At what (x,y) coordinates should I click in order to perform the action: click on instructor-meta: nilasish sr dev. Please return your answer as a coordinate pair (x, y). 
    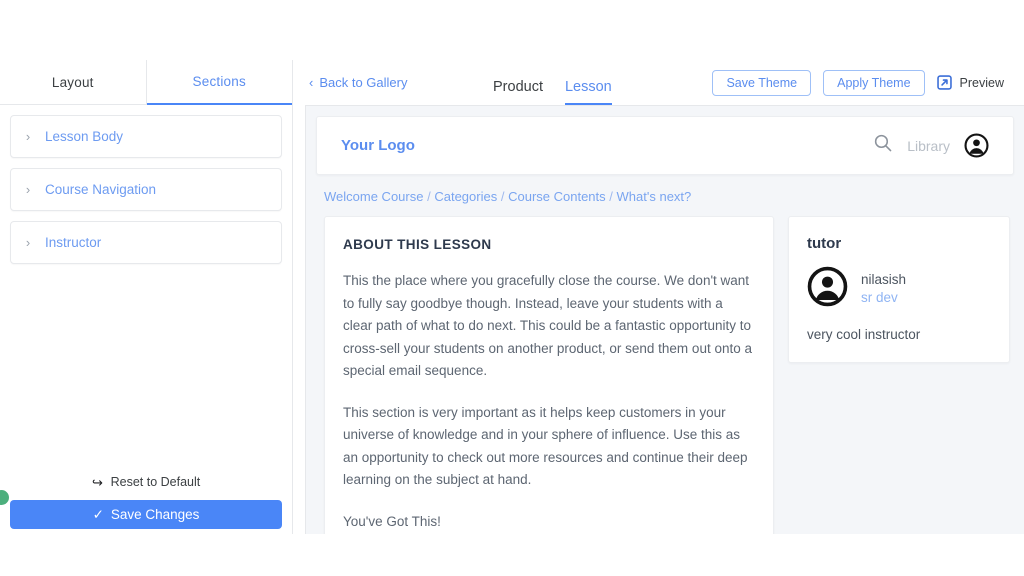
    Looking at the image, I should click on (883, 289).